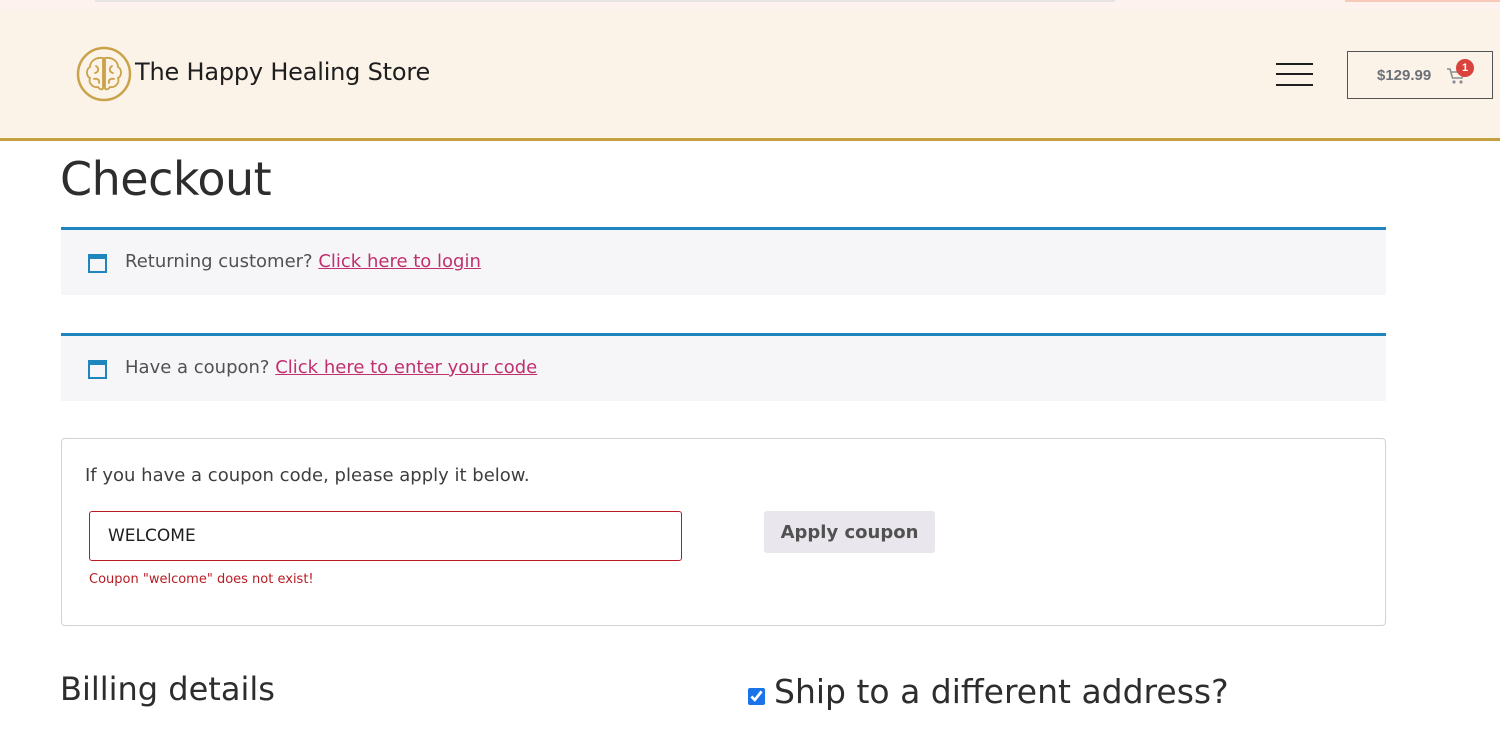 The height and width of the screenshot is (732, 1500). I want to click on cart-count-badge: 1, so click(1465, 68).